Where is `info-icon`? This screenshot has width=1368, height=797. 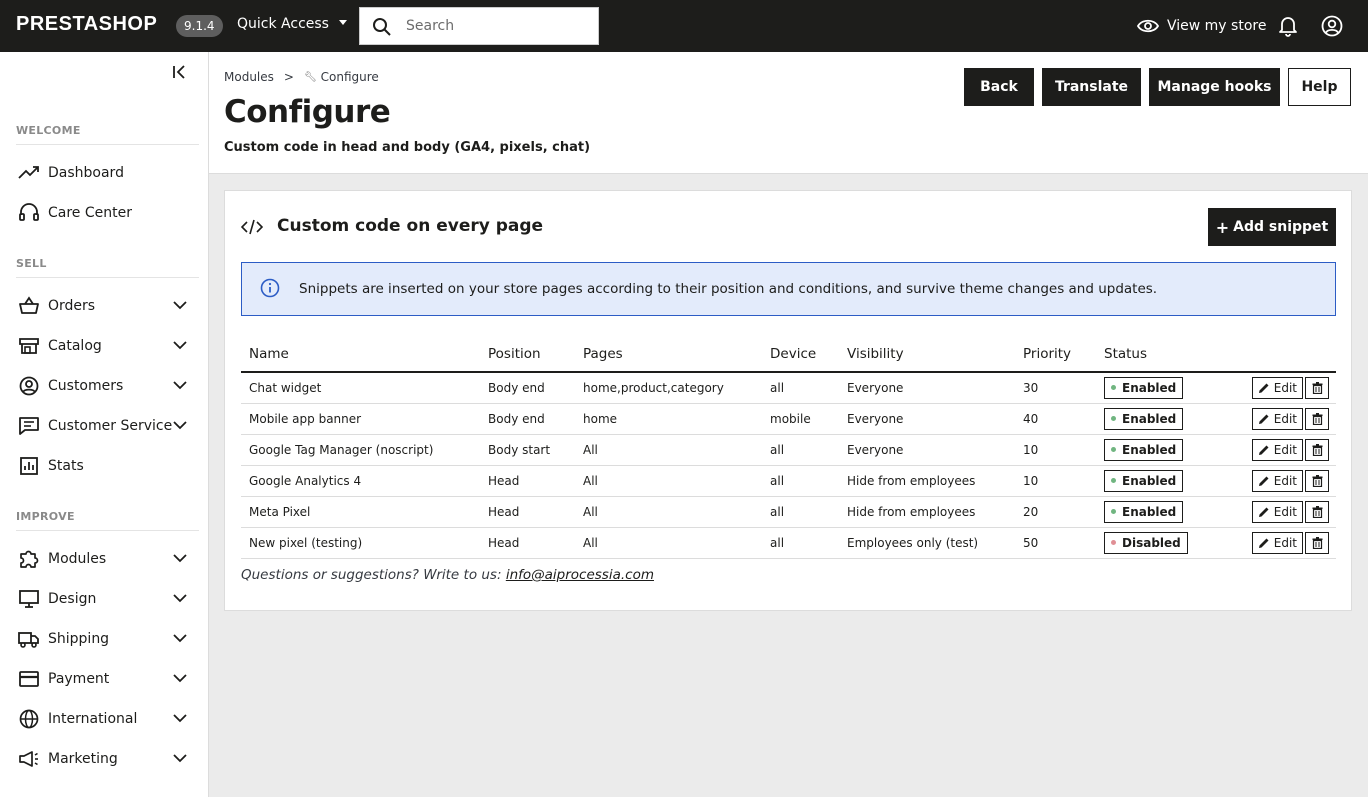
info-icon is located at coordinates (270, 288).